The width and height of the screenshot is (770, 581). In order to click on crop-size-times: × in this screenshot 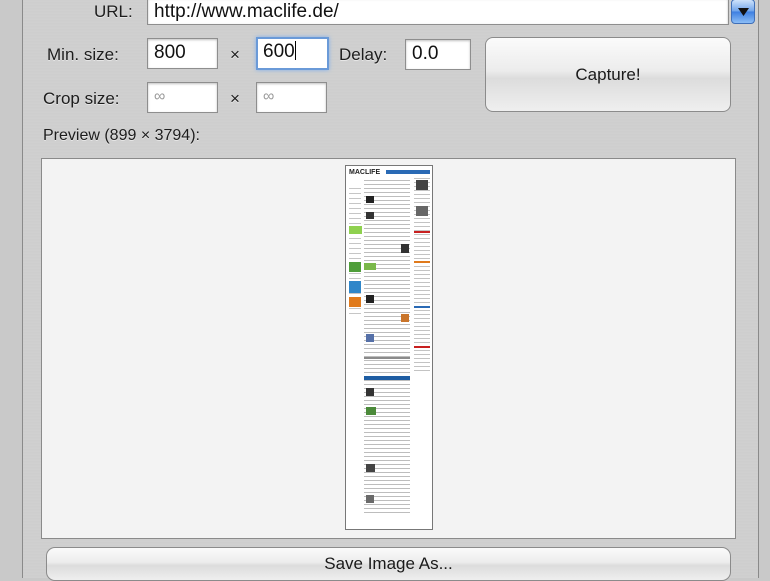, I will do `click(235, 98)`.